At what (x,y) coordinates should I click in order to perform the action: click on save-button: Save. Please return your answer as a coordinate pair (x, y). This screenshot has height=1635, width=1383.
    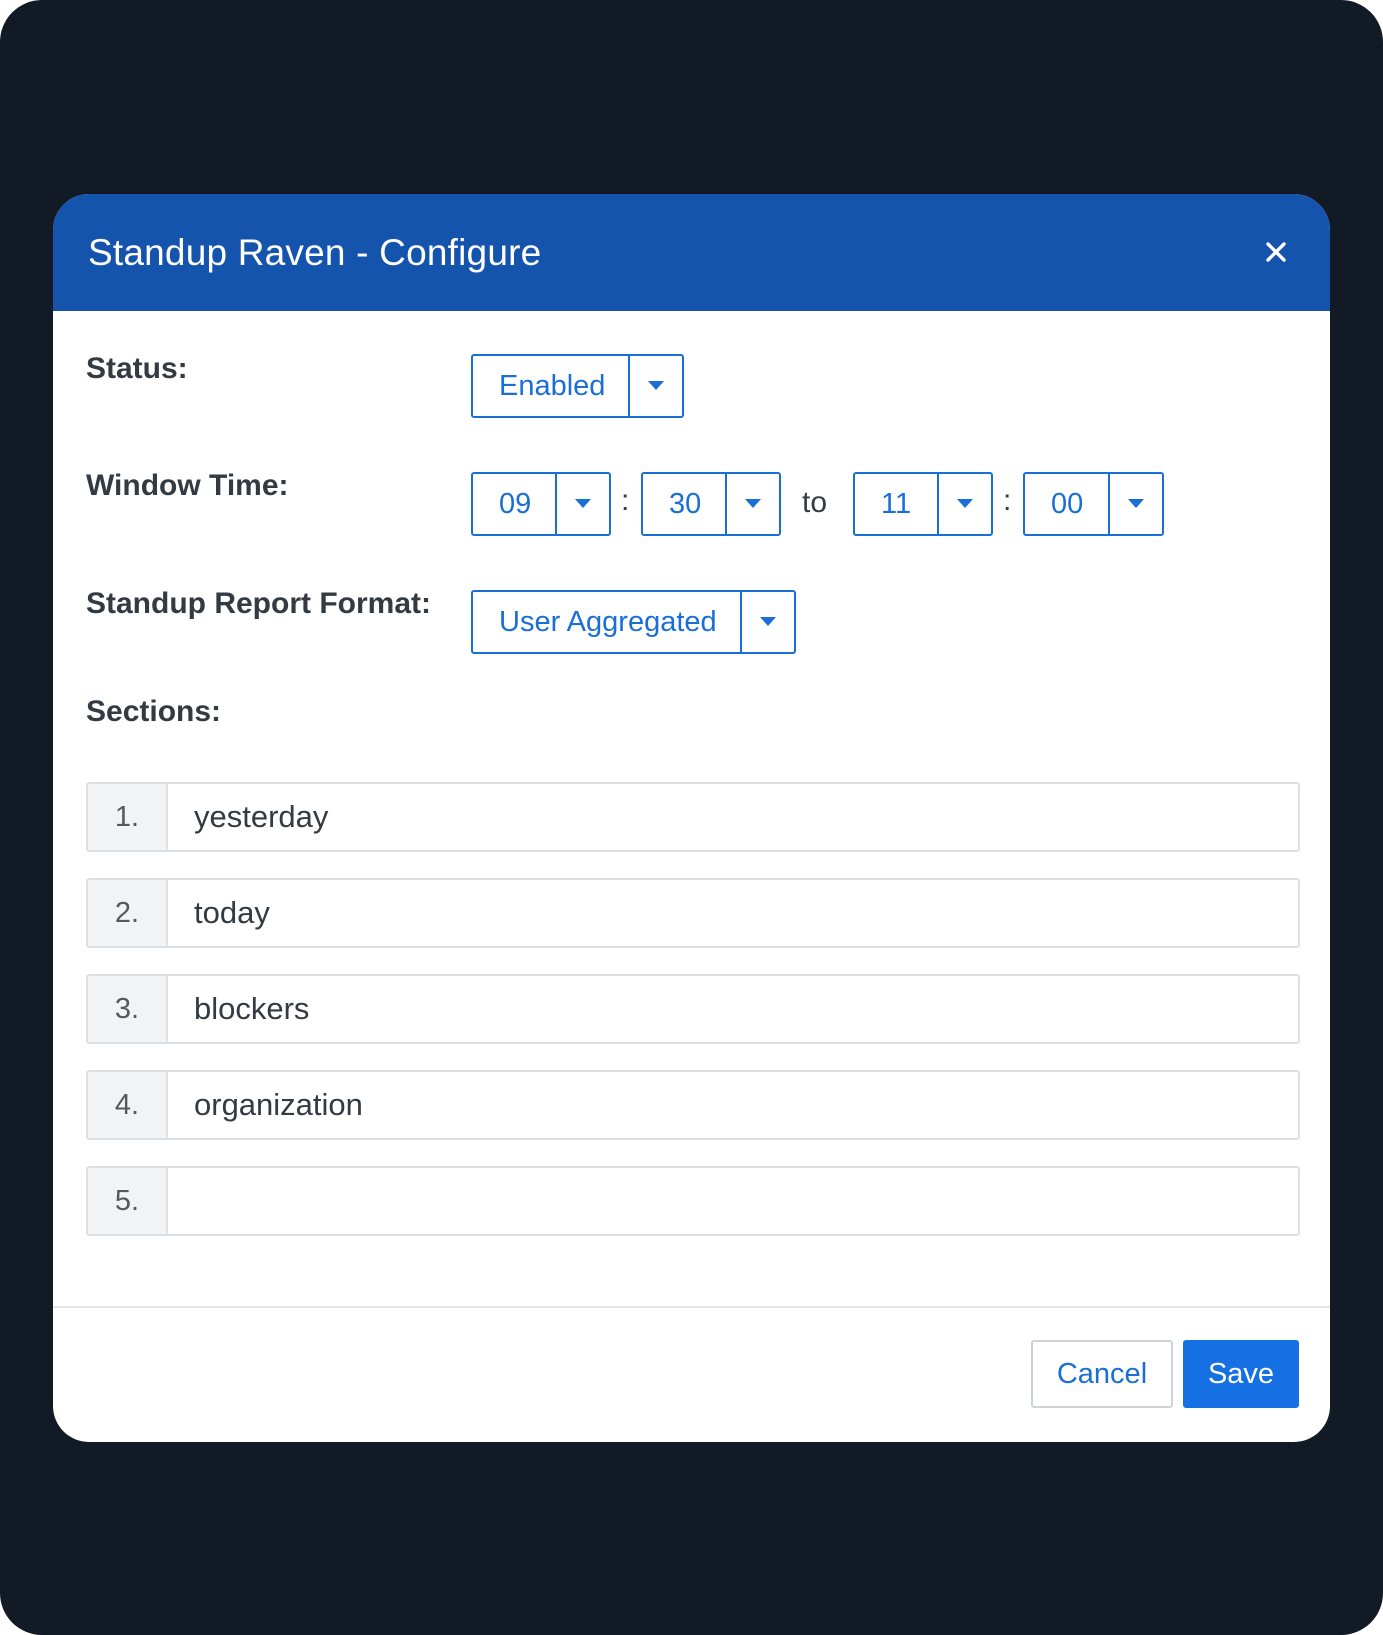
    Looking at the image, I should click on (1241, 1374).